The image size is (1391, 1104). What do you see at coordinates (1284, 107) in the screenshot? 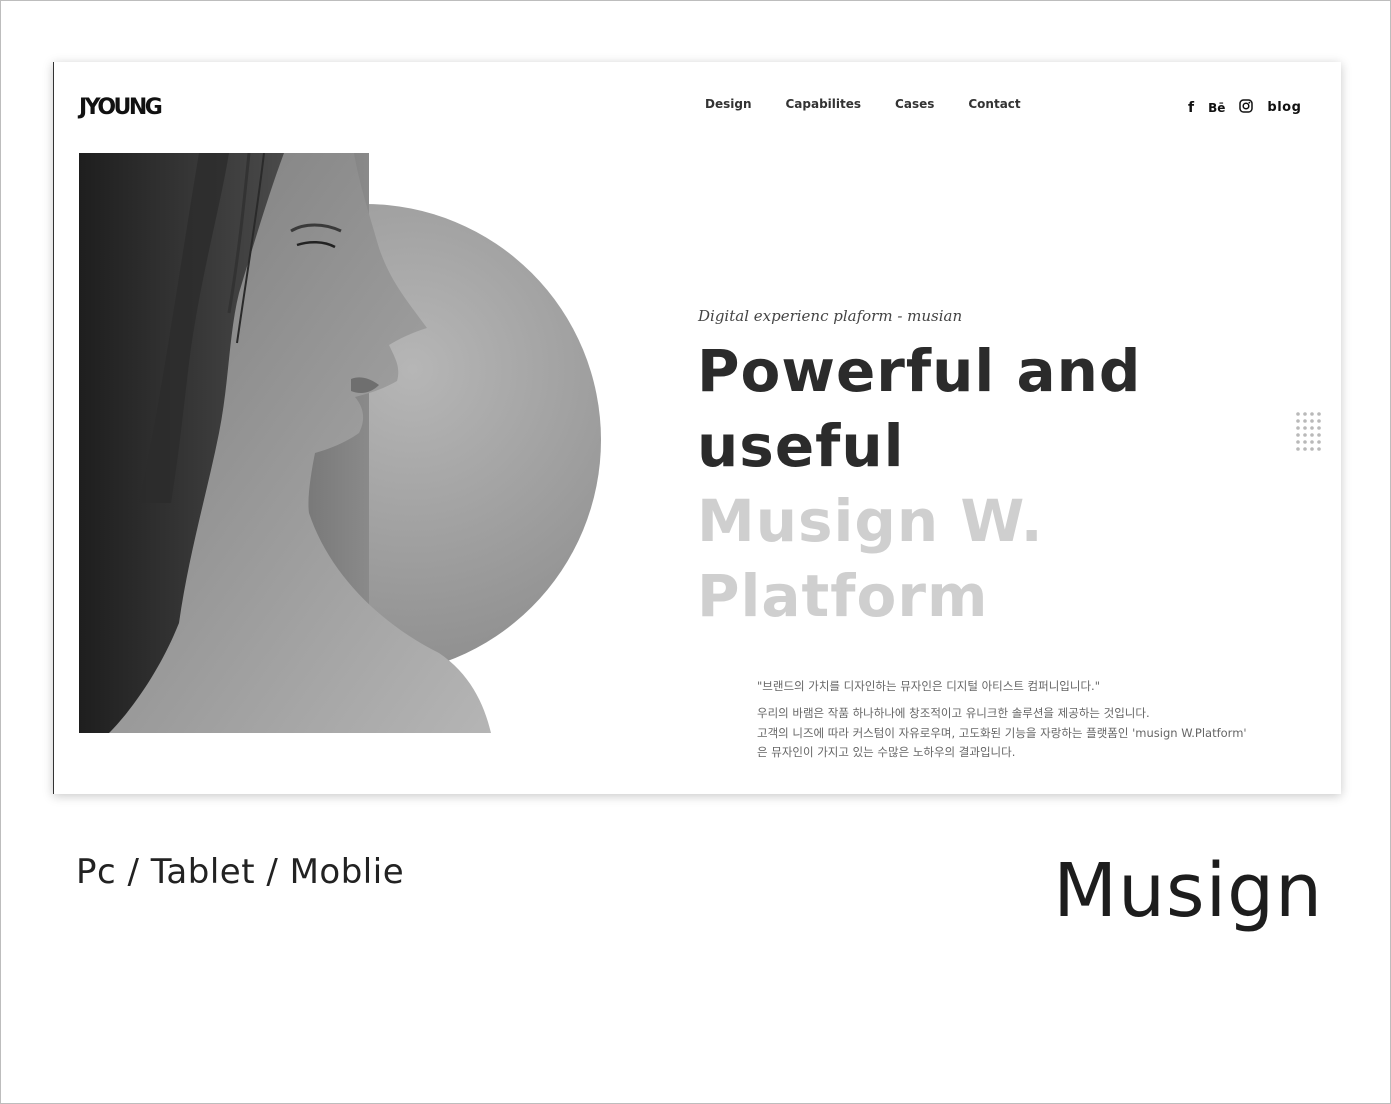
I see `blog-link: blog` at bounding box center [1284, 107].